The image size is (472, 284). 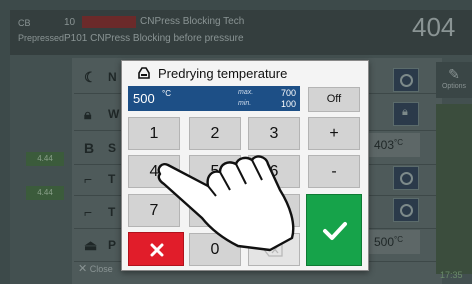 What do you see at coordinates (223, 73) in the screenshot?
I see `dialog-title: Predrying temperature` at bounding box center [223, 73].